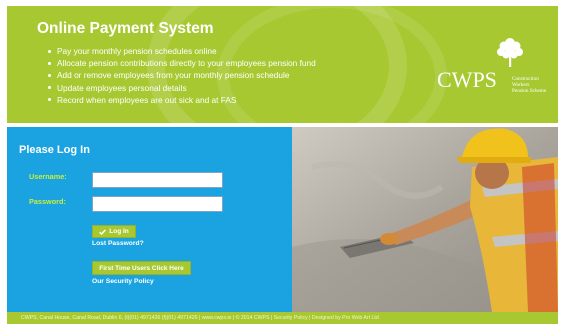 This screenshot has height=324, width=565. Describe the element at coordinates (125, 28) in the screenshot. I see `page-title: Online Payment System` at that location.